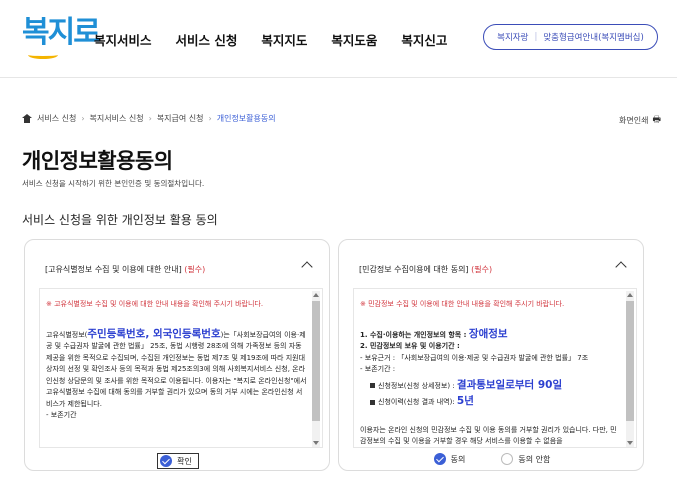 The image size is (677, 502). Describe the element at coordinates (416, 385) in the screenshot. I see `row-label: 신청정보(신청 상세정보) :` at that location.